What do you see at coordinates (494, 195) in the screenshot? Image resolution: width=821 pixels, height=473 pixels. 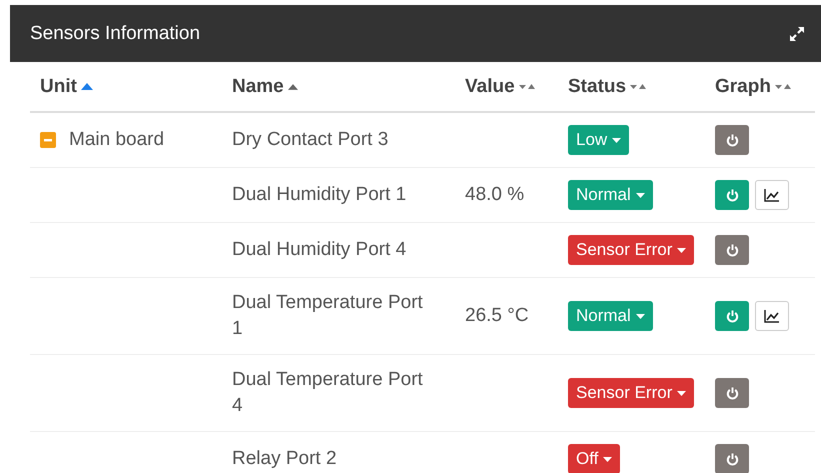 I see `sensor-value: 48.0 %` at bounding box center [494, 195].